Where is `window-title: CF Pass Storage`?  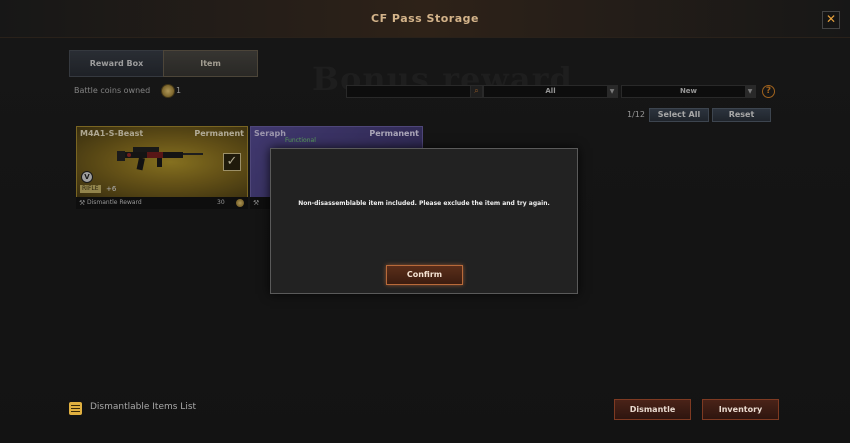 window-title: CF Pass Storage is located at coordinates (425, 18).